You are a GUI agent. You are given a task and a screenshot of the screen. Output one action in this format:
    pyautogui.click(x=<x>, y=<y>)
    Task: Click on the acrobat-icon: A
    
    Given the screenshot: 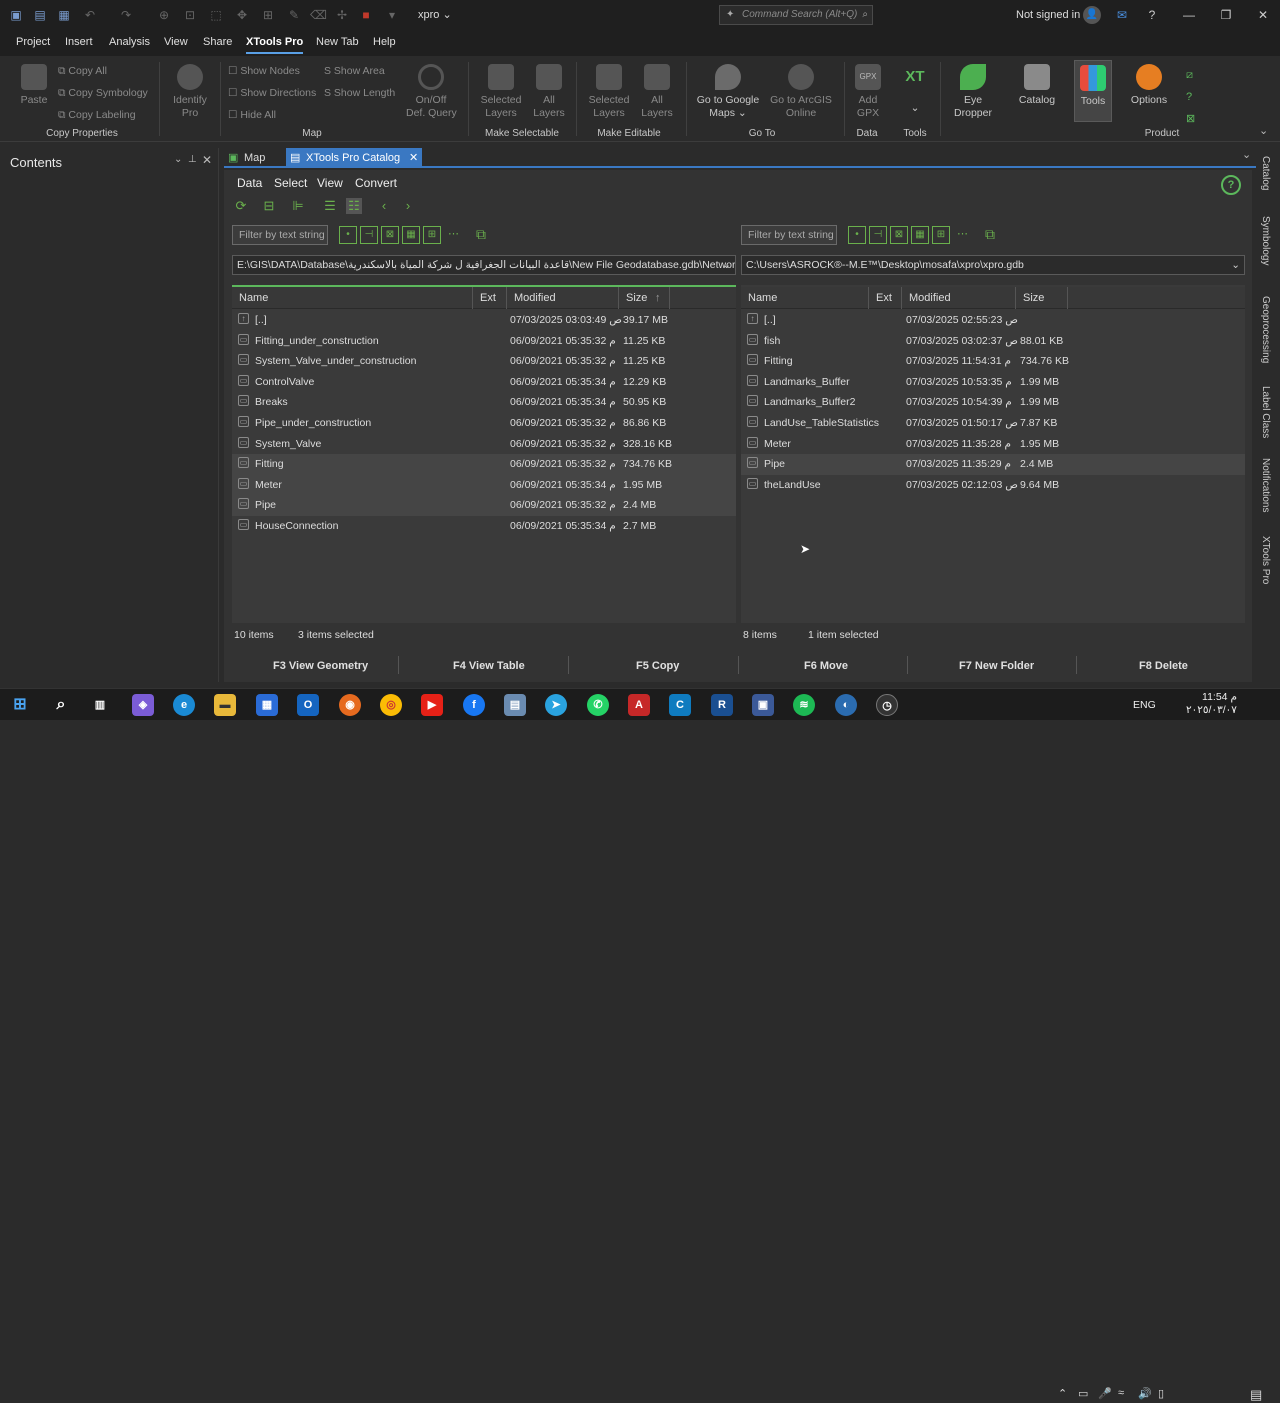 What is the action you would take?
    pyautogui.click(x=639, y=705)
    